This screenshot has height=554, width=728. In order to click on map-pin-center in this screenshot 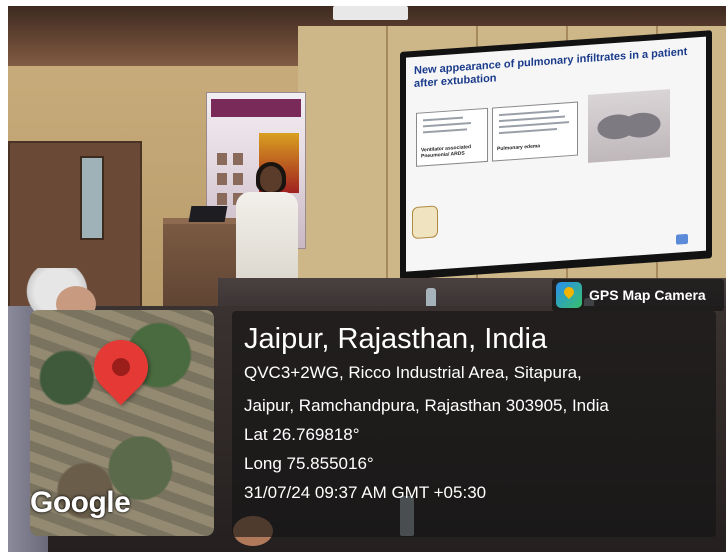, I will do `click(121, 367)`.